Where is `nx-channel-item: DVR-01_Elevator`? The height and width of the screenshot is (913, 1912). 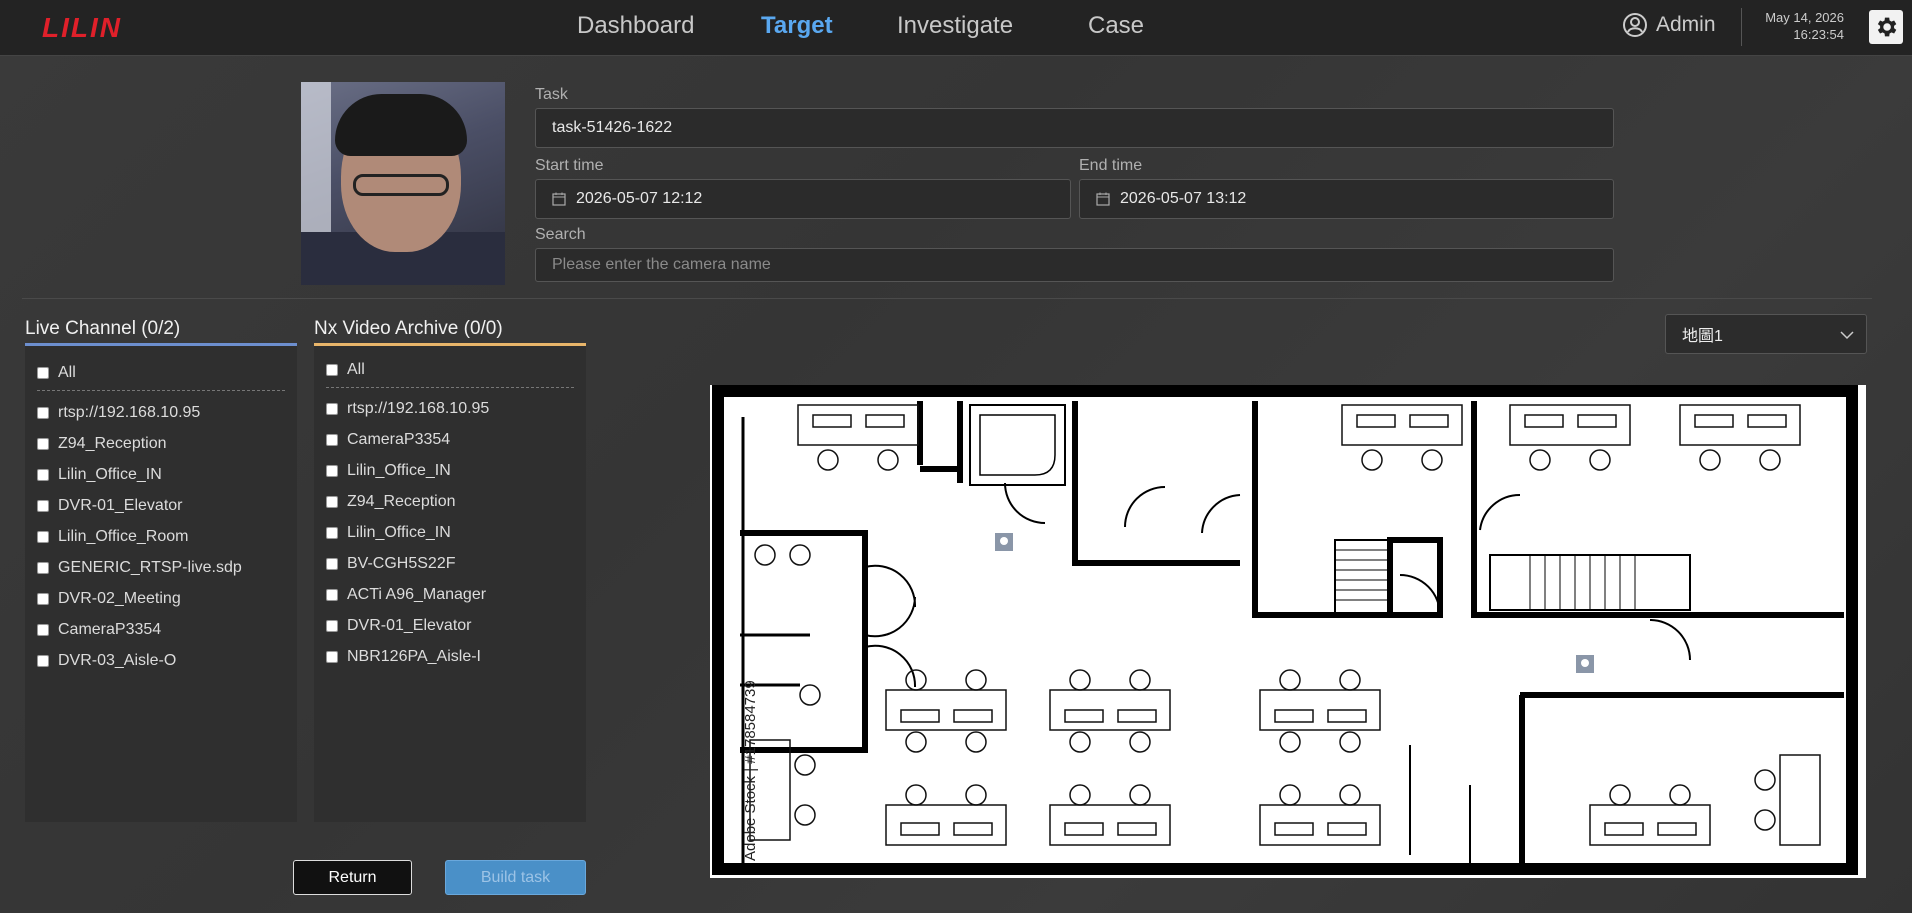
nx-channel-item: DVR-01_Elevator is located at coordinates (399, 626).